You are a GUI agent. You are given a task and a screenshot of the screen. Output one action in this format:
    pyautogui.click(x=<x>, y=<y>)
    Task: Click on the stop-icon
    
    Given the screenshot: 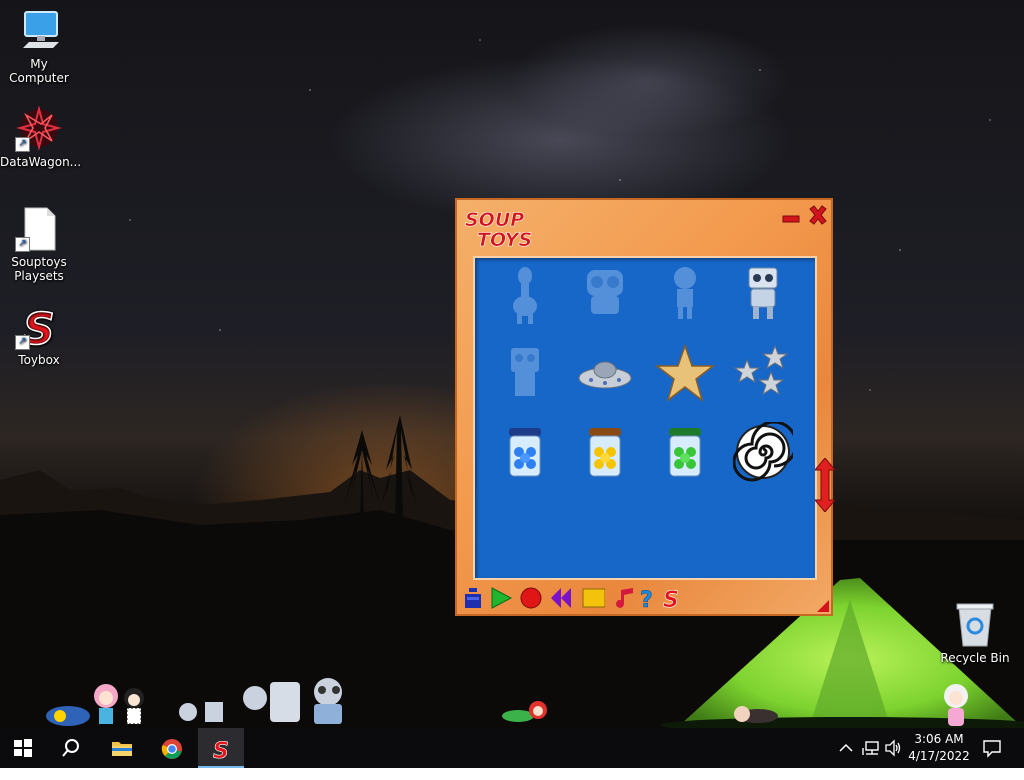 What is the action you would take?
    pyautogui.click(x=593, y=598)
    